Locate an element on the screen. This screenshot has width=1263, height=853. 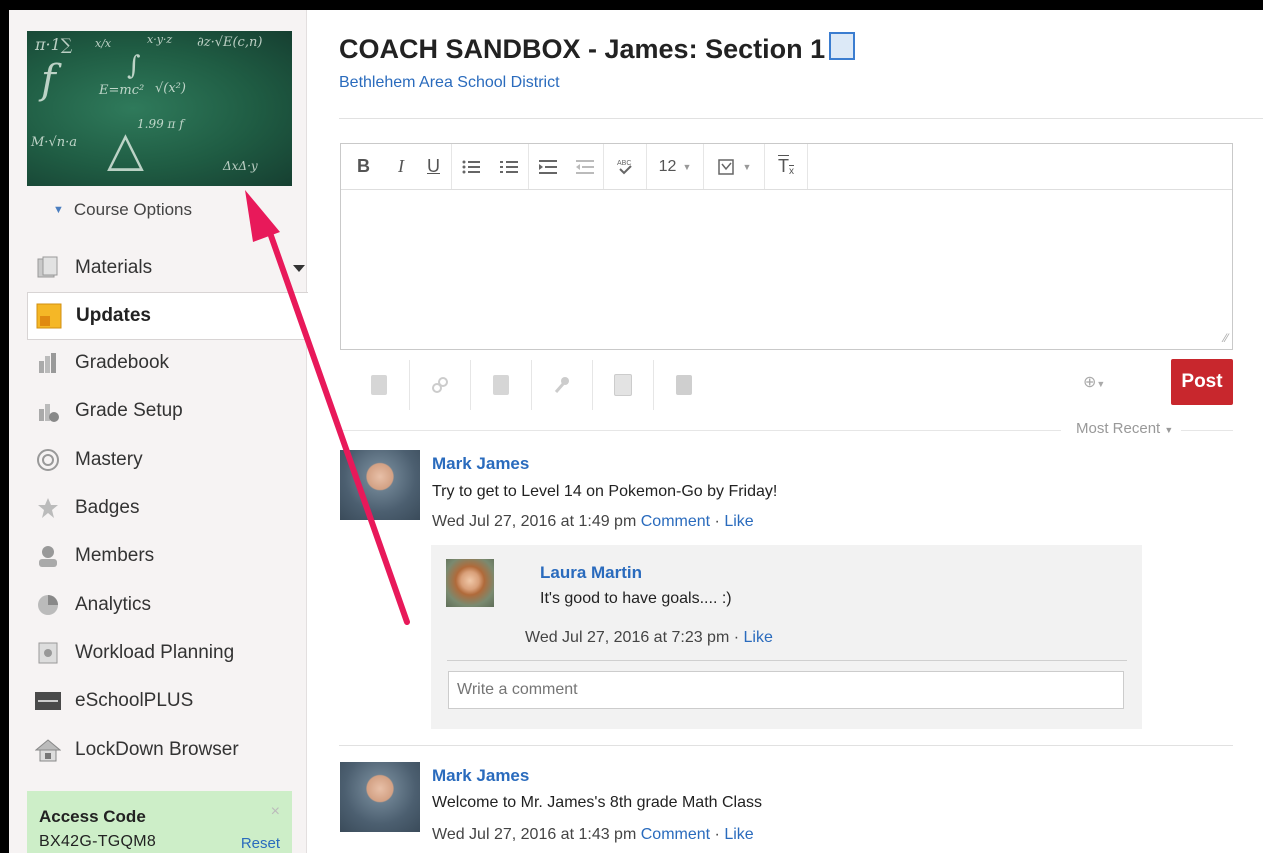
annotation-arrow is located at coordinates (327, 407).